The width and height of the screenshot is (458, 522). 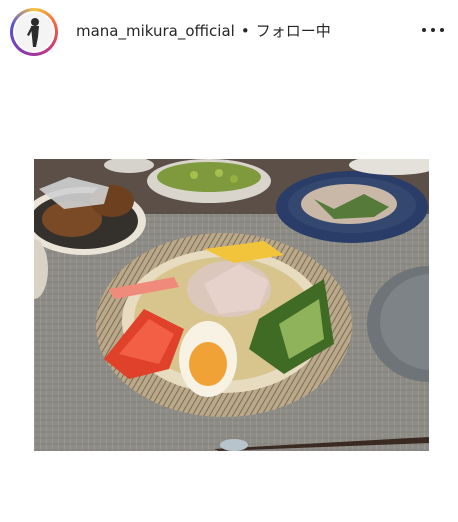 I want to click on ellipsis-icon, so click(x=433, y=30).